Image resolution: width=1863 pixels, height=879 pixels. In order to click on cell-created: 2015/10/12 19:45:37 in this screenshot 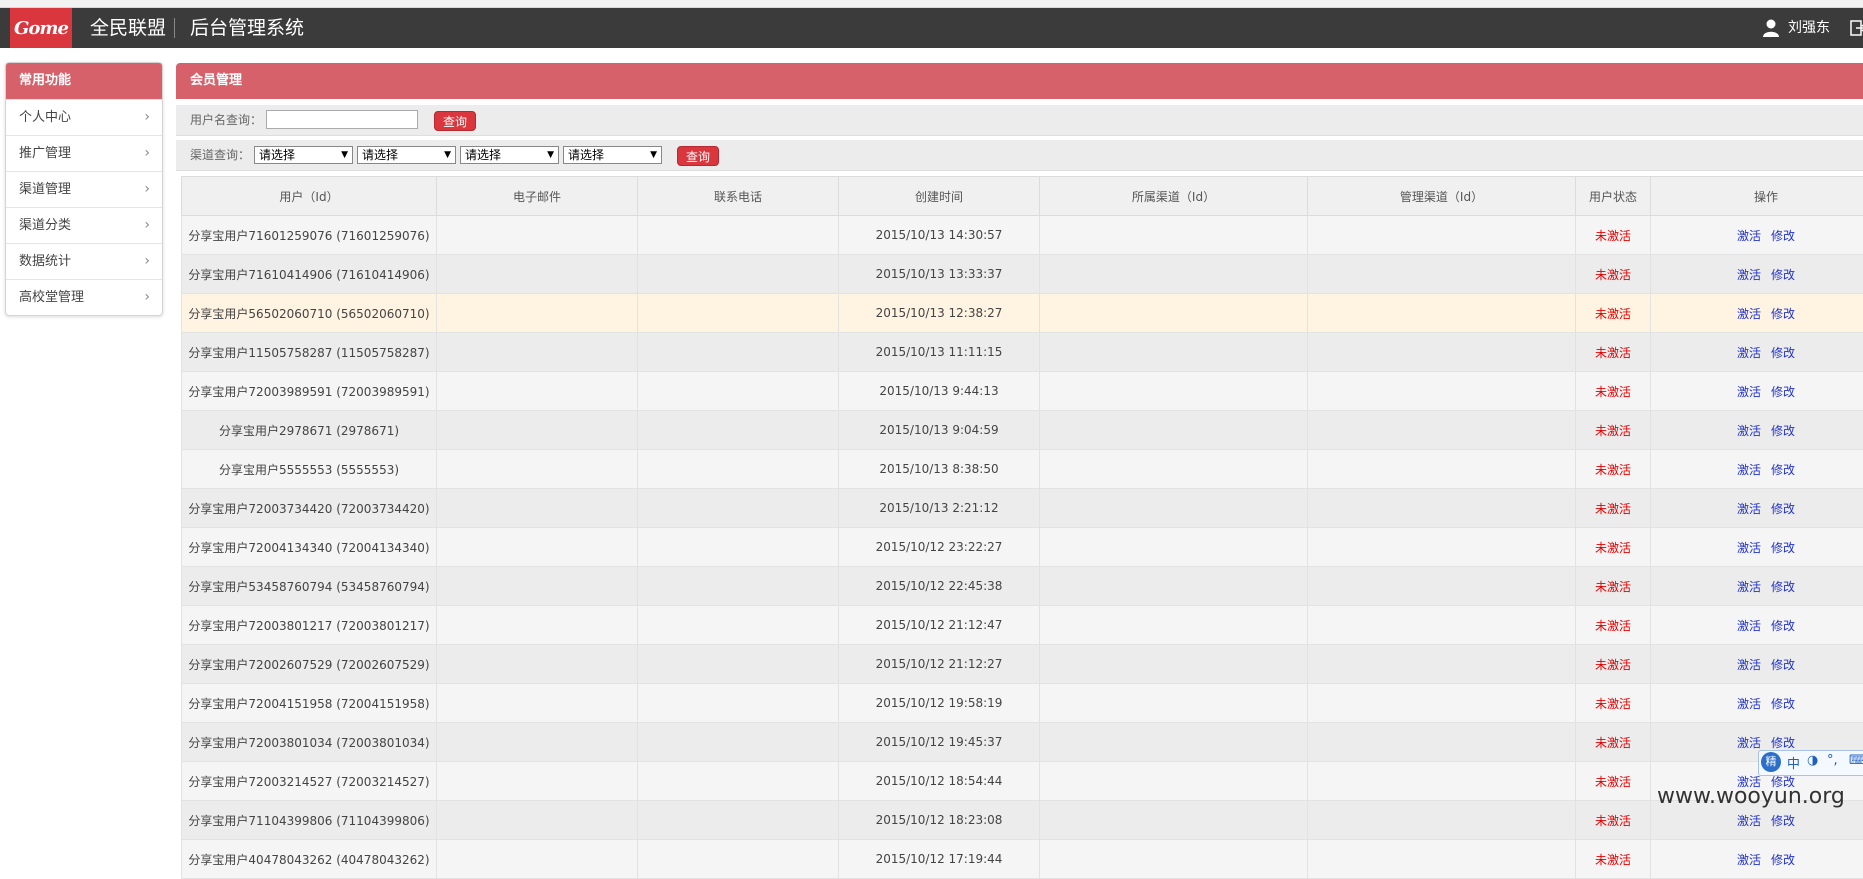, I will do `click(939, 742)`.